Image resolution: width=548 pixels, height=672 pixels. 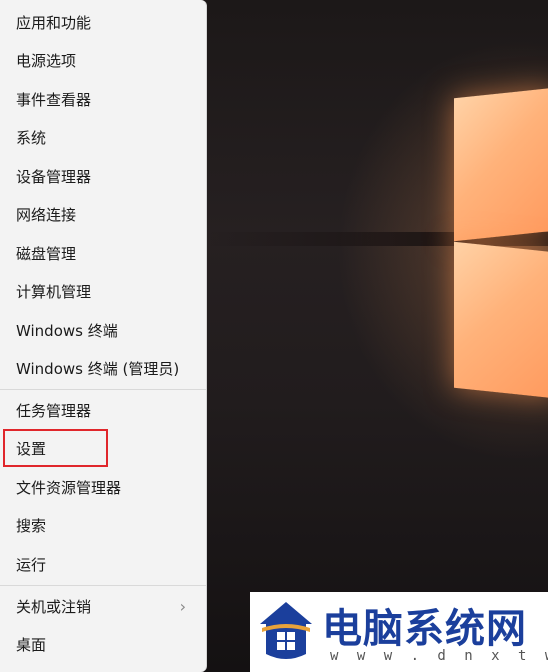 I want to click on settings-highlight-box, so click(x=55, y=448).